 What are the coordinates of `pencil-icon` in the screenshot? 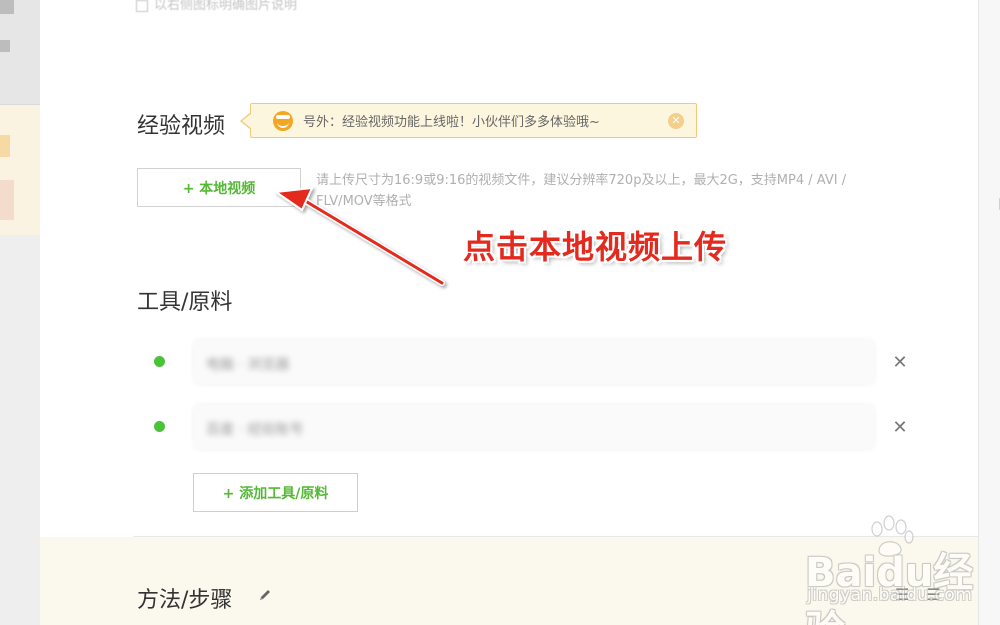 It's located at (265, 595).